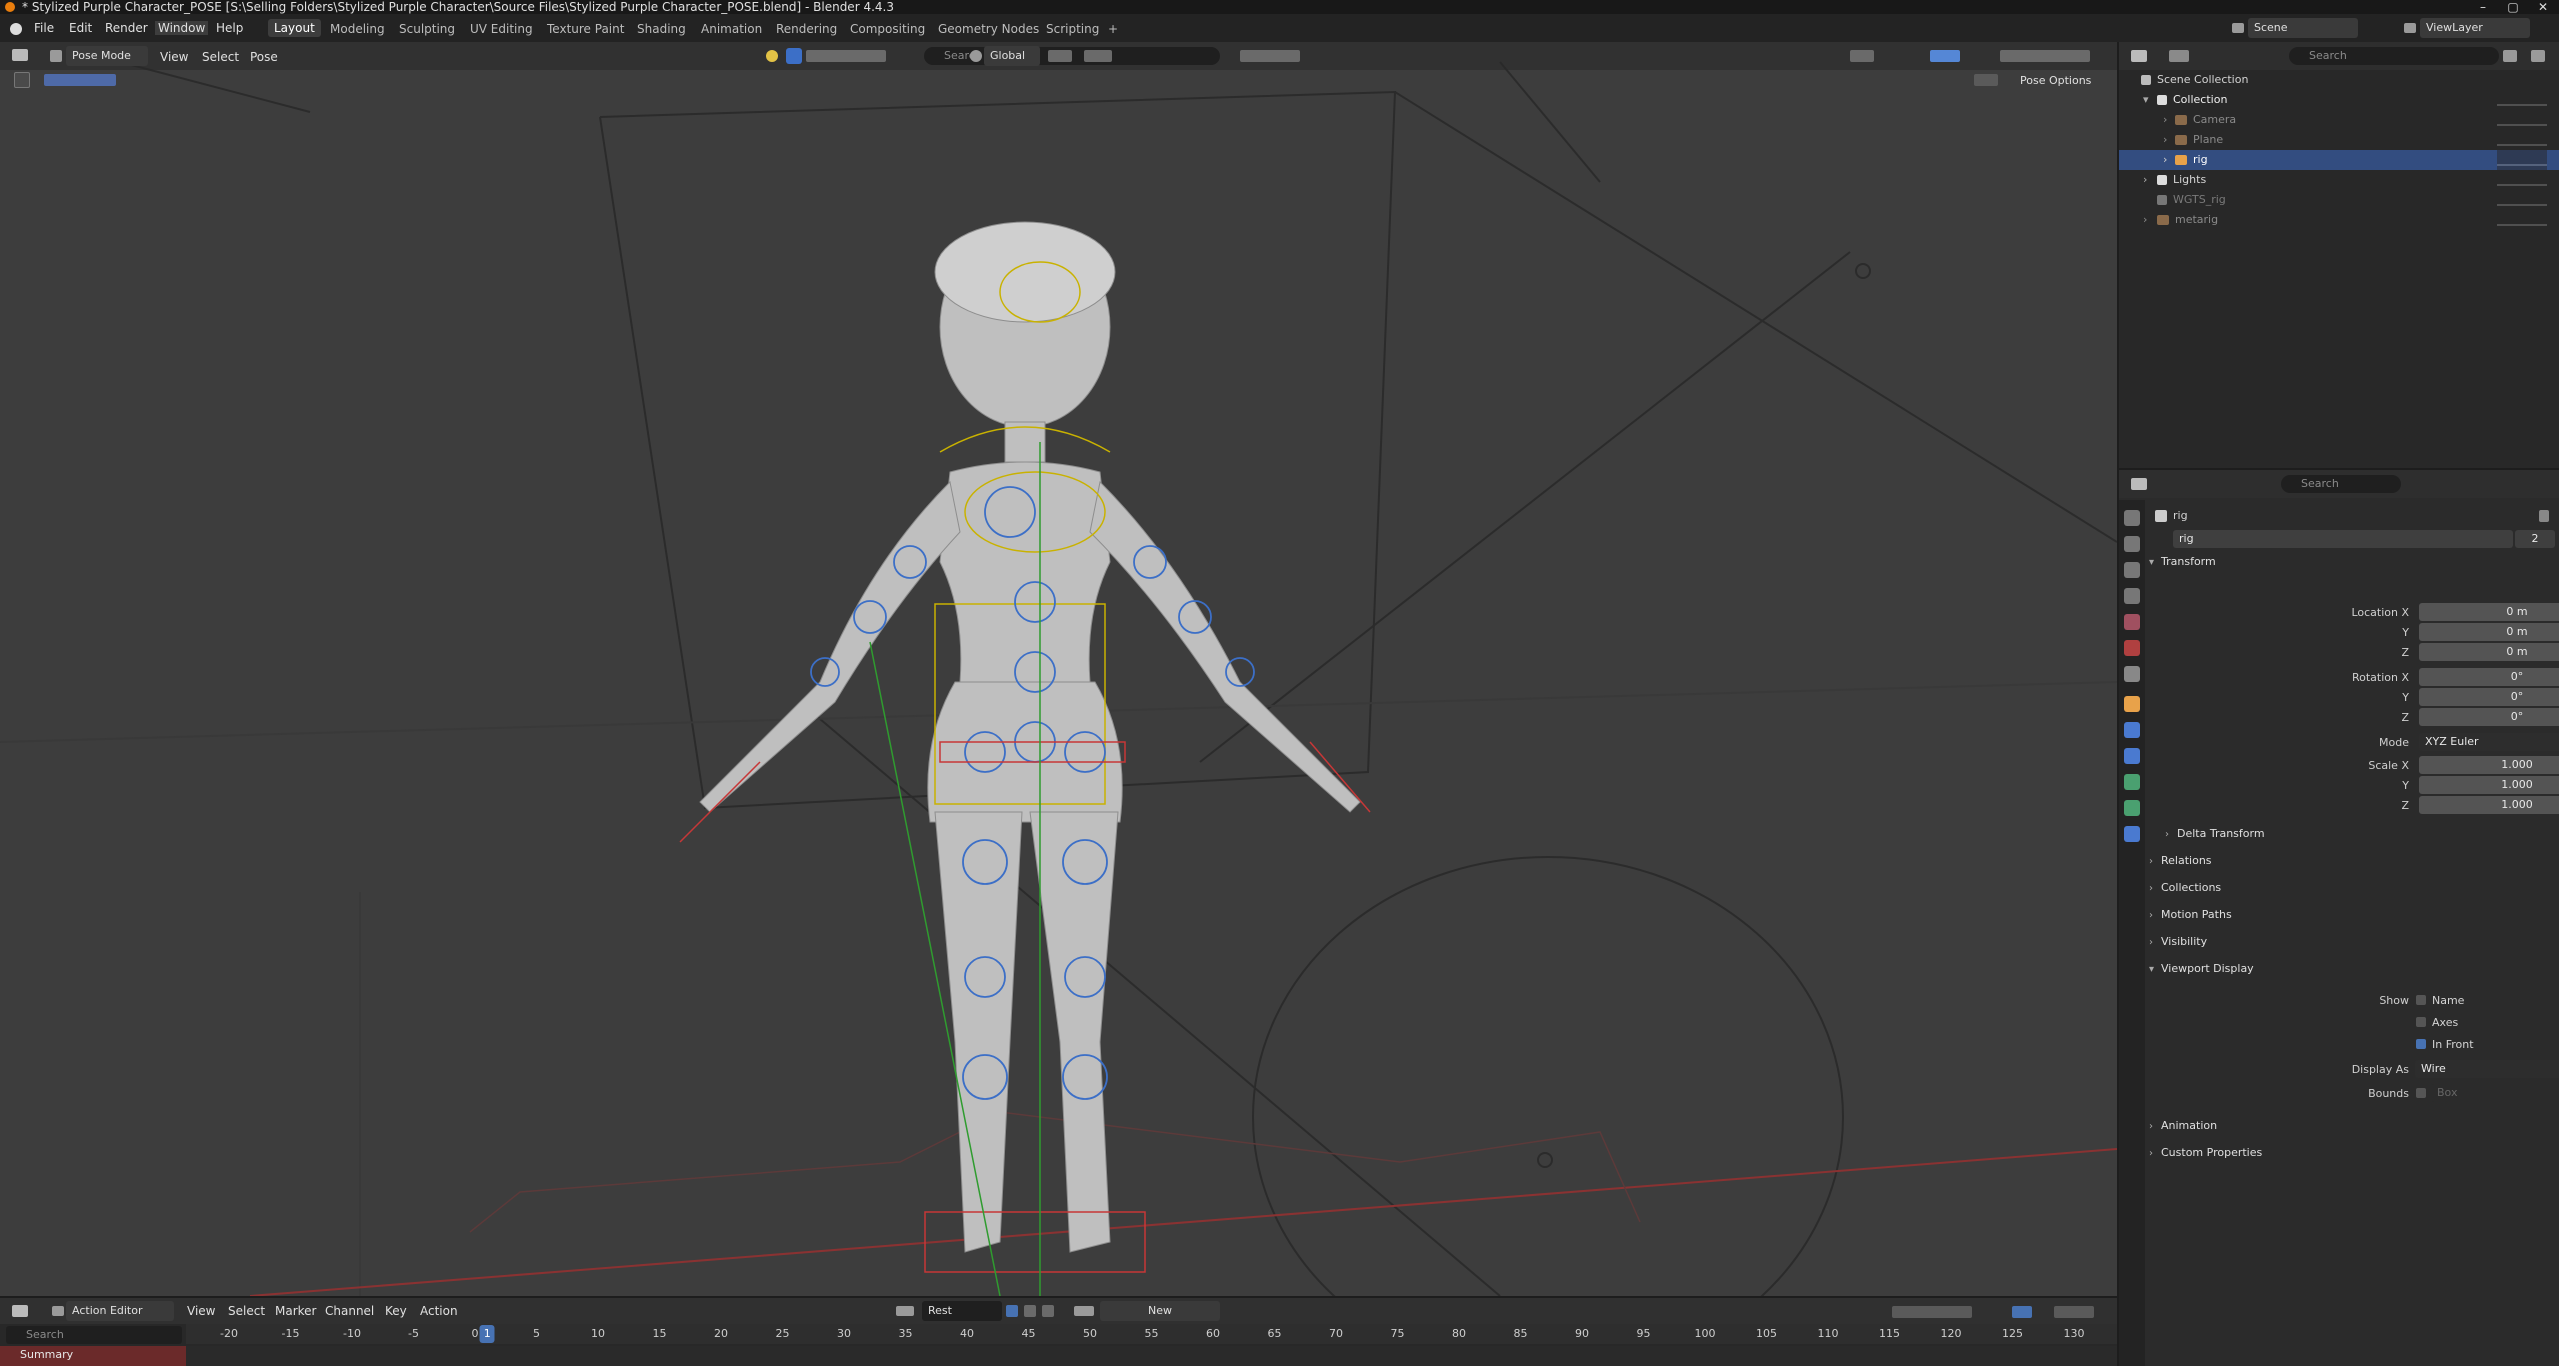 The height and width of the screenshot is (1366, 2559). Describe the element at coordinates (2351, 942) in the screenshot. I see `panel-visibility: › Visibility` at that location.